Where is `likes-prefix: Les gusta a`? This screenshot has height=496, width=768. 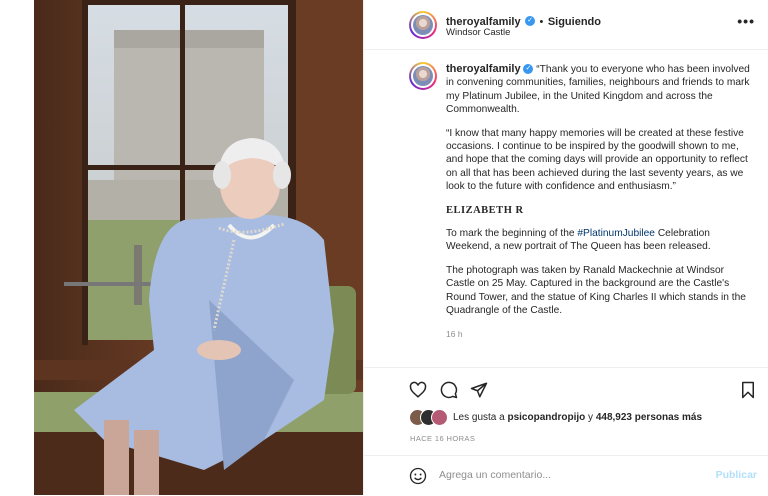 likes-prefix: Les gusta a is located at coordinates (480, 417).